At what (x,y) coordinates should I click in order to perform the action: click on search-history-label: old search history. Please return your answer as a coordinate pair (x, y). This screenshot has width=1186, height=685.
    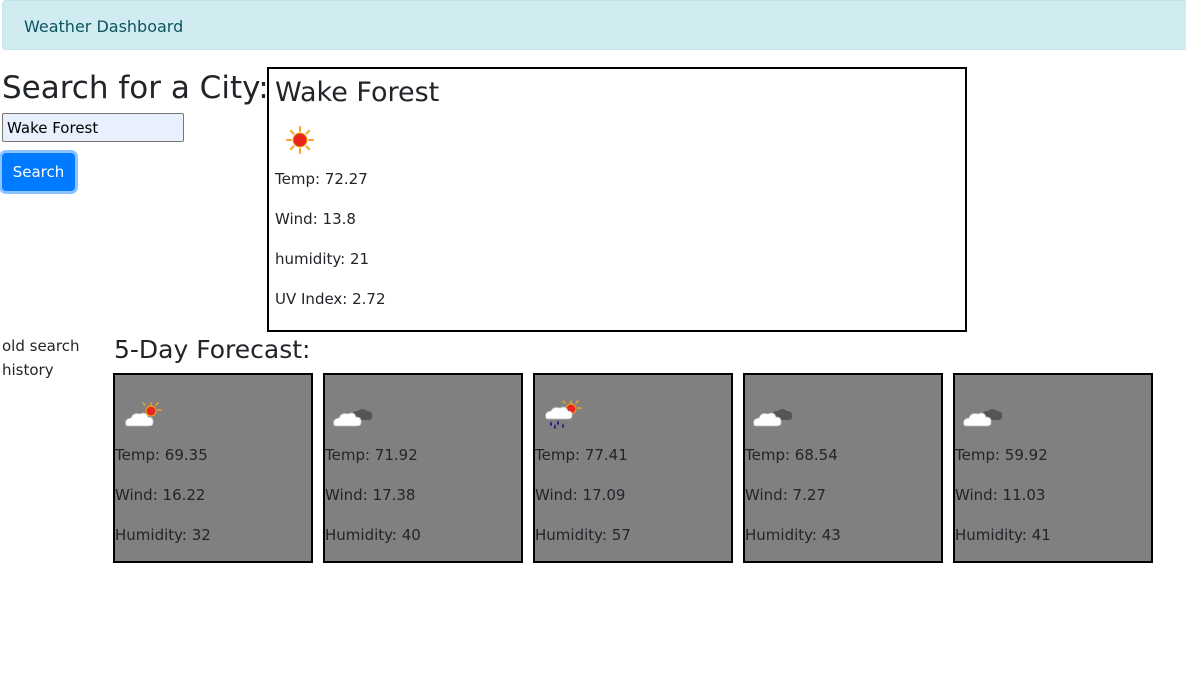
    Looking at the image, I should click on (41, 358).